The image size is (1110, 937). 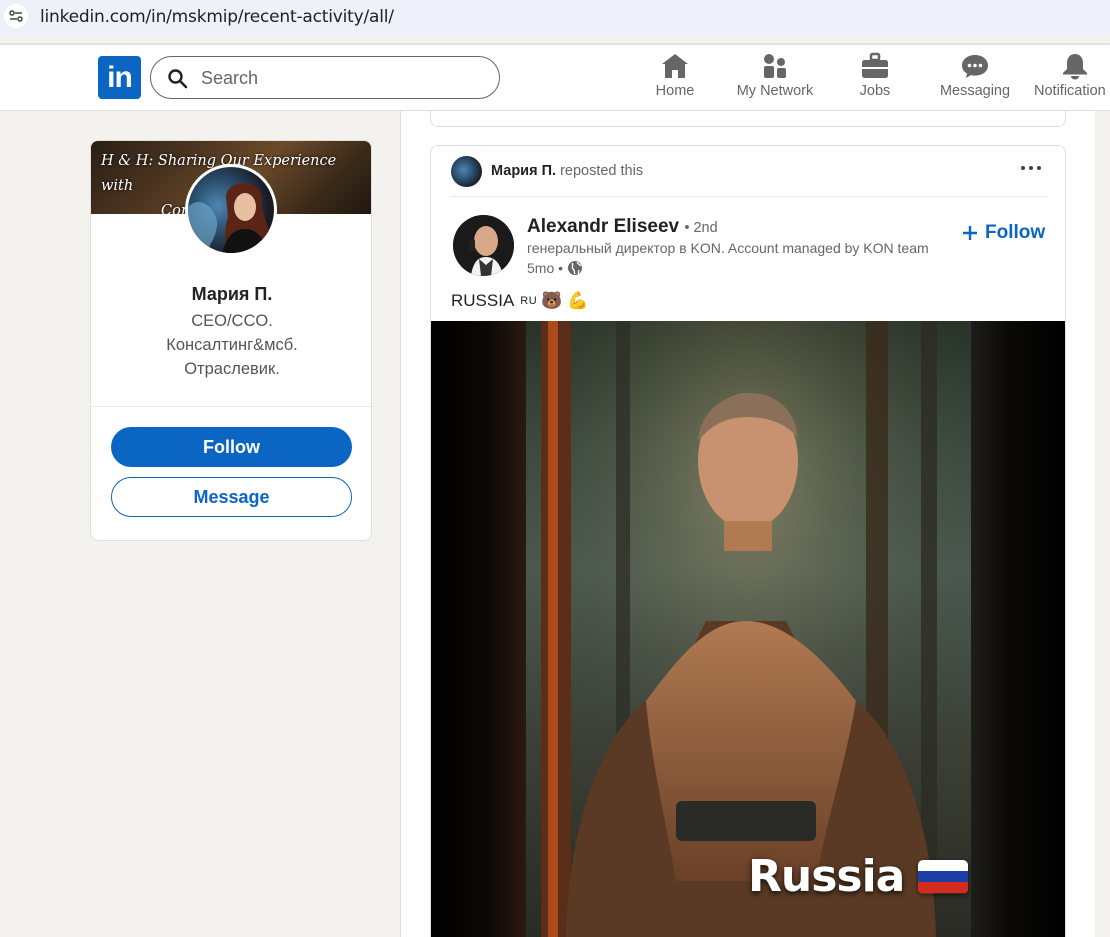 I want to click on media-right-edge, so click(x=1018, y=629).